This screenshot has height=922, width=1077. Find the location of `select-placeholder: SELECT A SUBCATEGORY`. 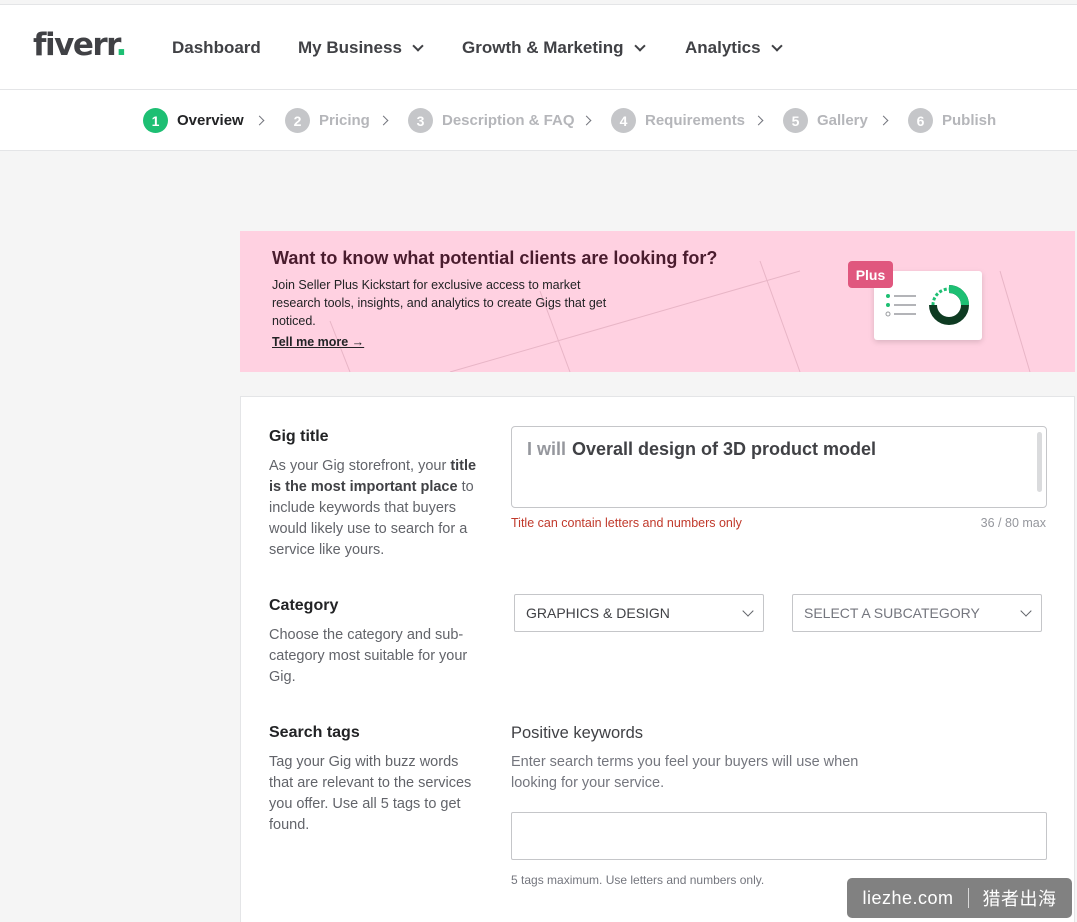

select-placeholder: SELECT A SUBCATEGORY is located at coordinates (892, 613).